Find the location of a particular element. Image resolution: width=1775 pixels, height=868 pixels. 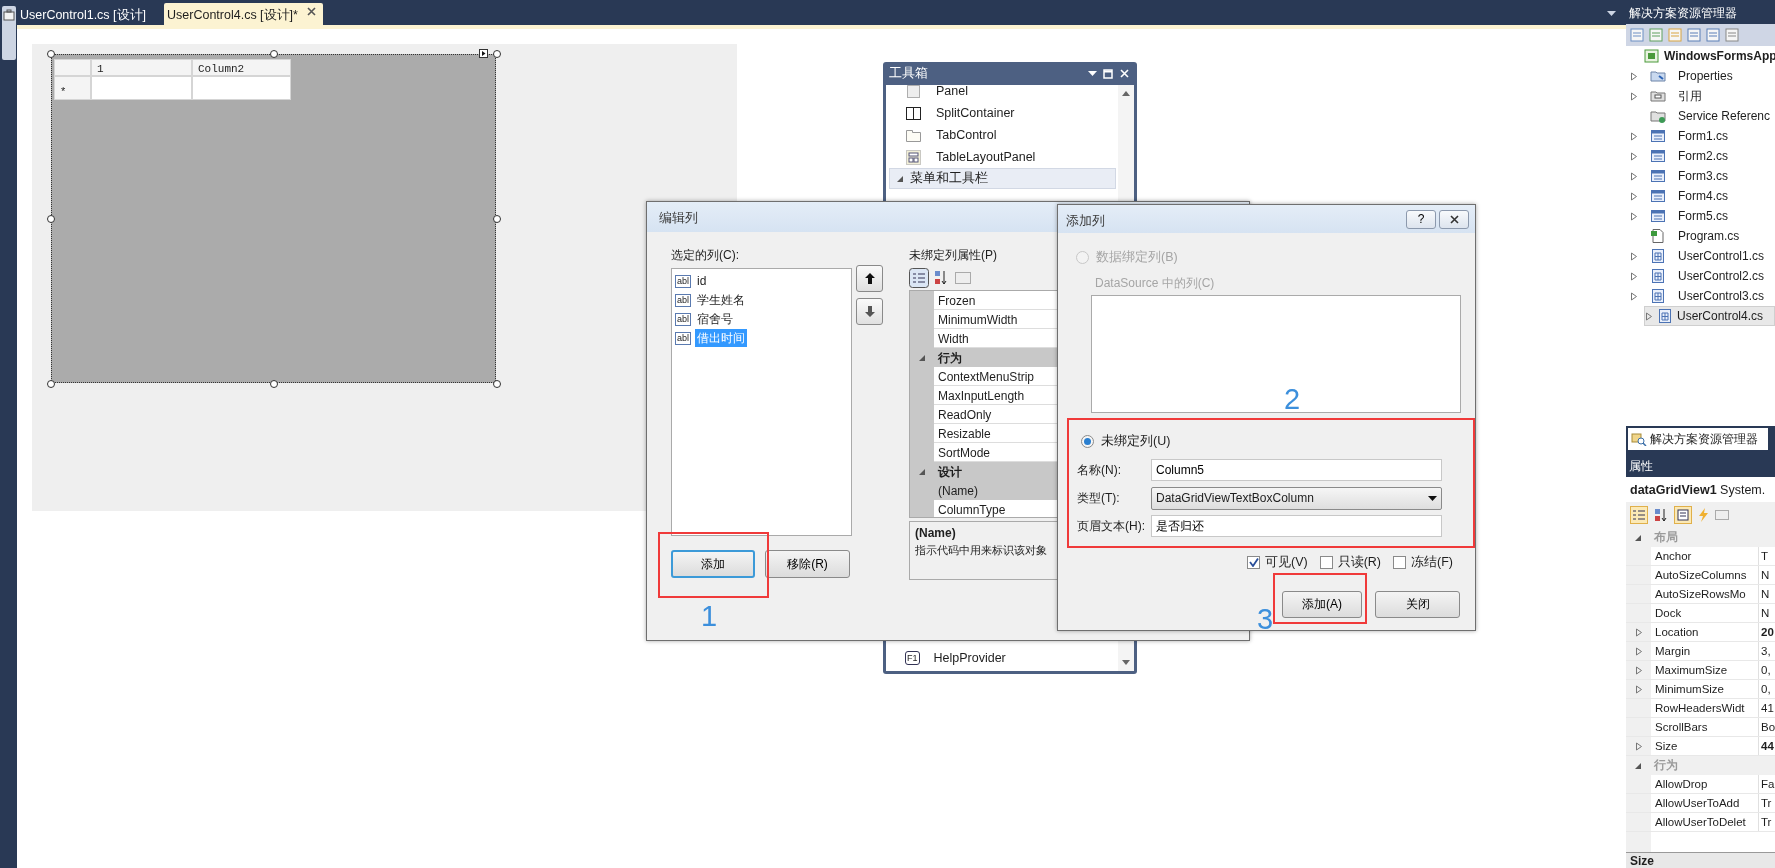

field-label: 名称(N): is located at coordinates (1099, 470).